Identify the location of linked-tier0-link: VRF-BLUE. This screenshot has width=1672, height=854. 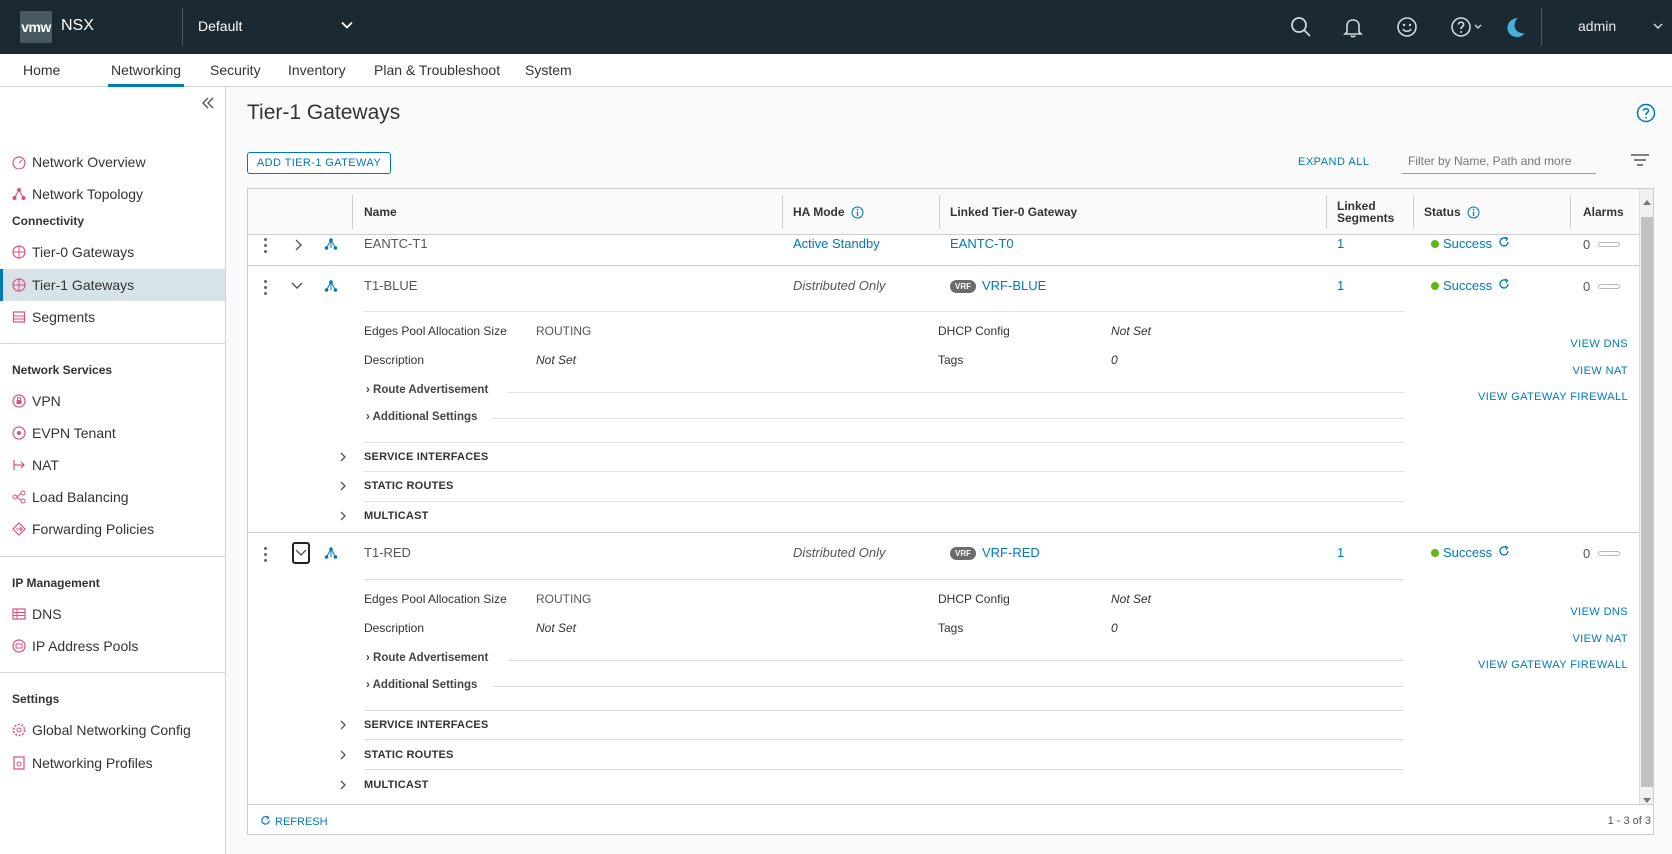
(1014, 285).